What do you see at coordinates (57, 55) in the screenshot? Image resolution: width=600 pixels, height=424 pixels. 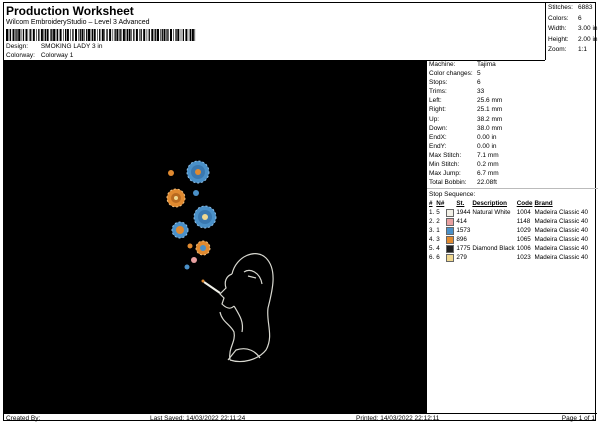 I see `colorway-value: Colorway 1` at bounding box center [57, 55].